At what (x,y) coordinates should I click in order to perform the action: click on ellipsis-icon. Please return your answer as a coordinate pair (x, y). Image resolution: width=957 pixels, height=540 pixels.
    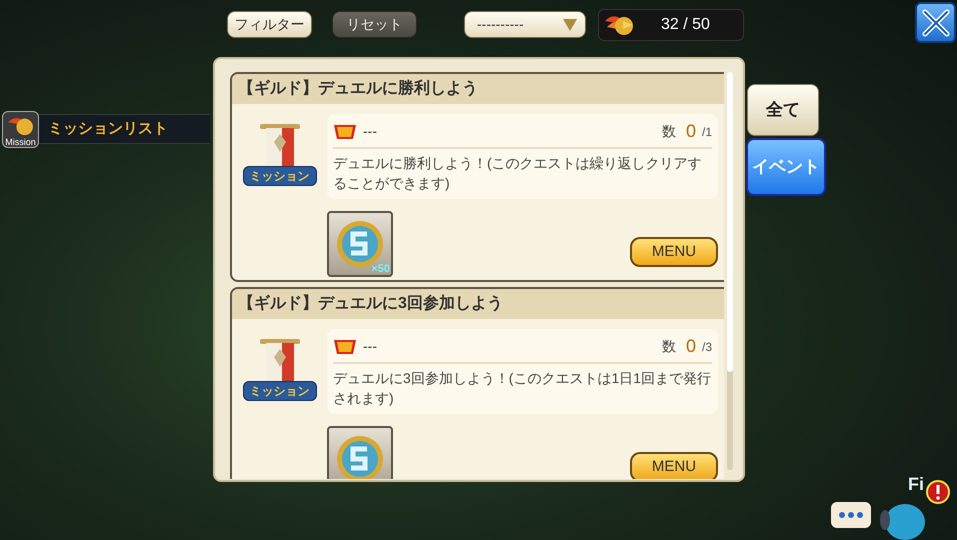
    Looking at the image, I should click on (851, 515).